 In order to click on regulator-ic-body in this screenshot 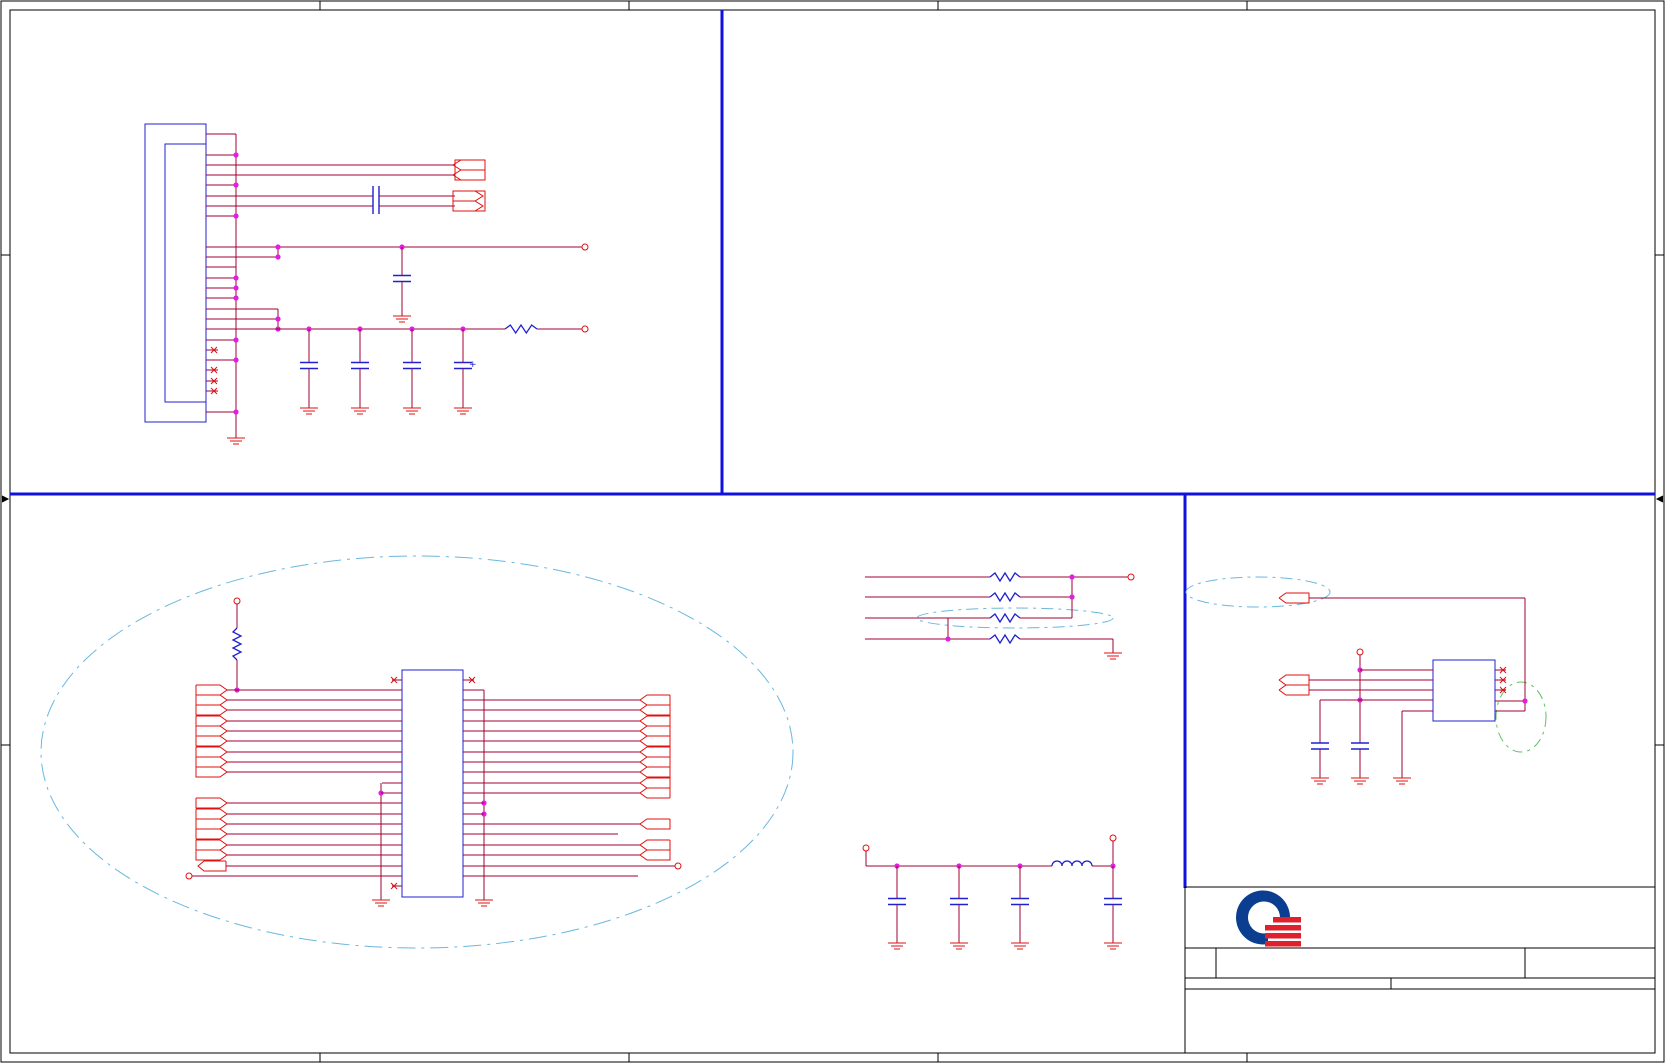, I will do `click(1464, 690)`.